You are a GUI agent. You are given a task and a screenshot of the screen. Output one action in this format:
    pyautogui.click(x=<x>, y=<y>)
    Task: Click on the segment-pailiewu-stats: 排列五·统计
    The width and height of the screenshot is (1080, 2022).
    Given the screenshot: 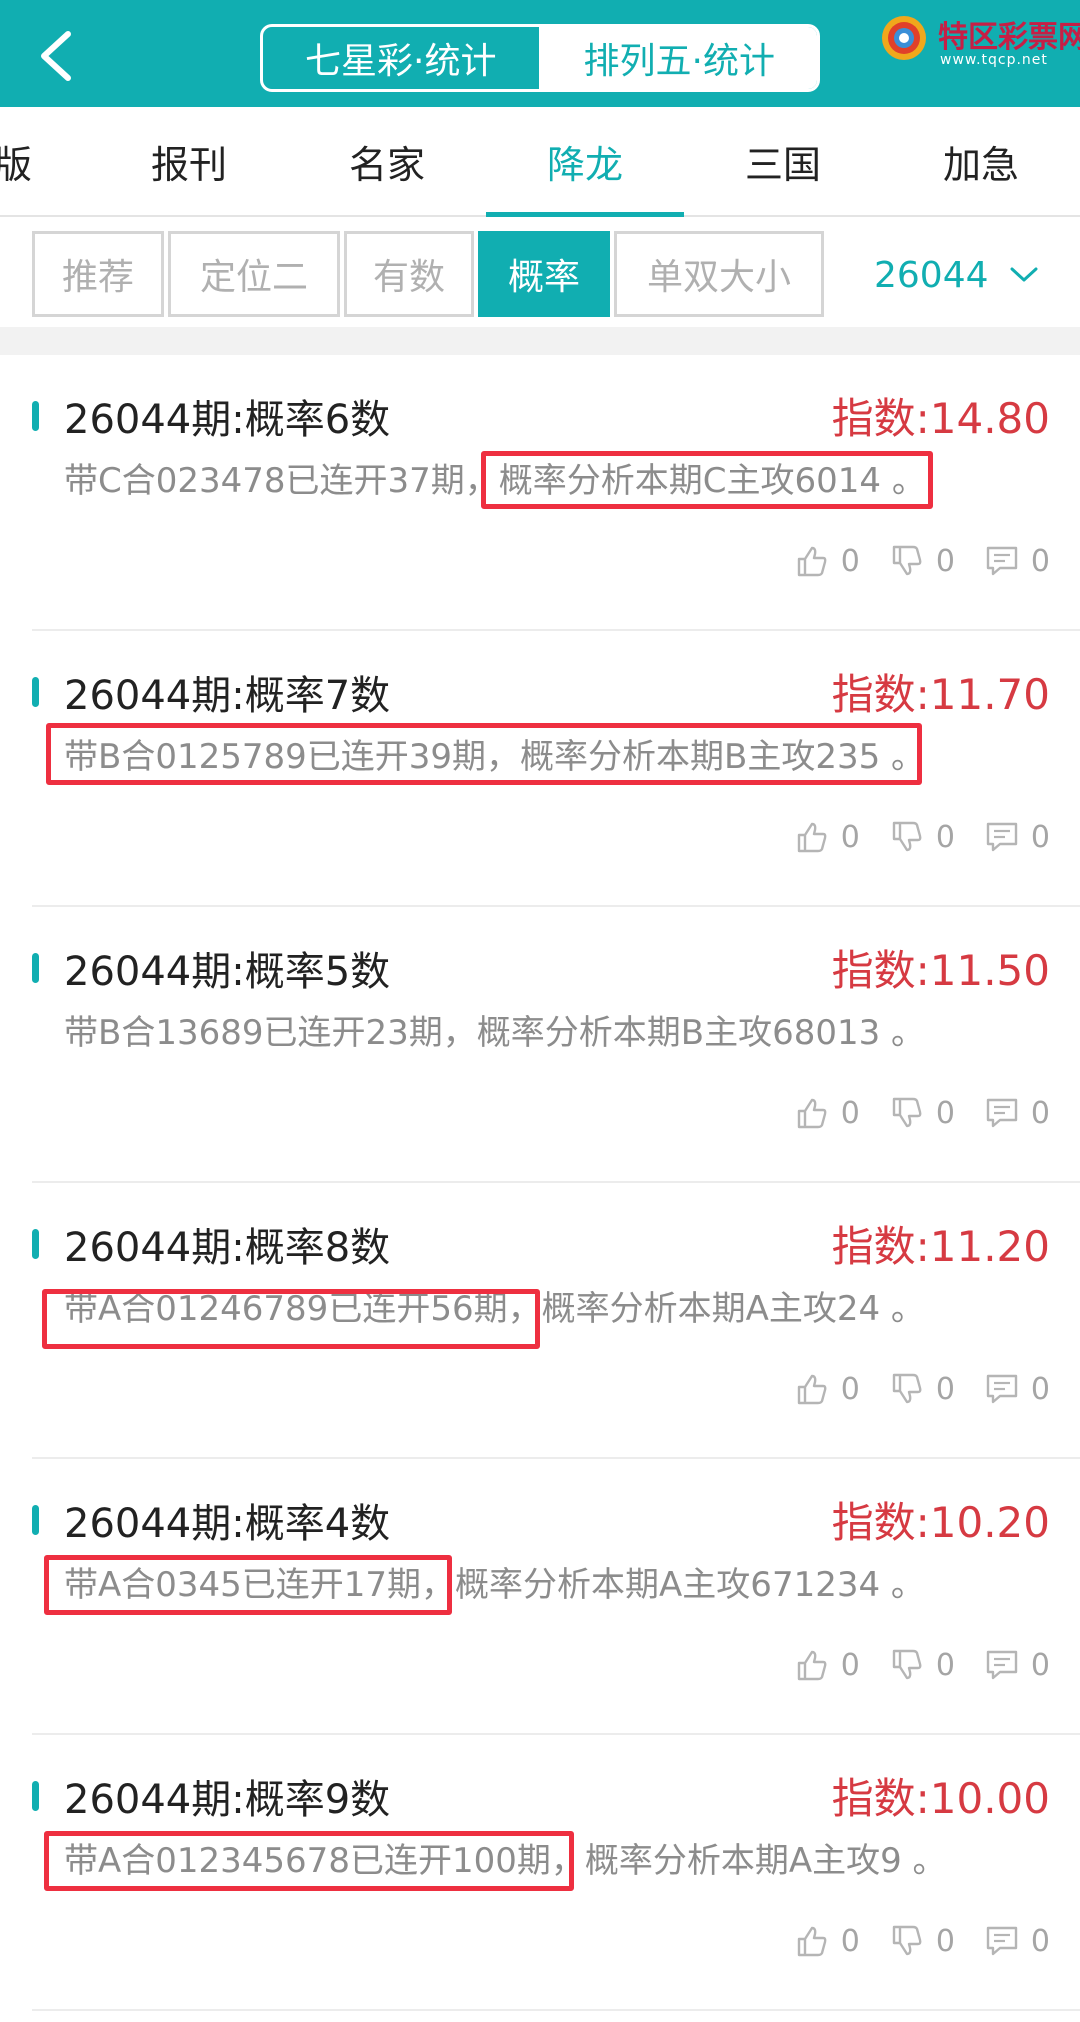 What is the action you would take?
    pyautogui.click(x=677, y=58)
    